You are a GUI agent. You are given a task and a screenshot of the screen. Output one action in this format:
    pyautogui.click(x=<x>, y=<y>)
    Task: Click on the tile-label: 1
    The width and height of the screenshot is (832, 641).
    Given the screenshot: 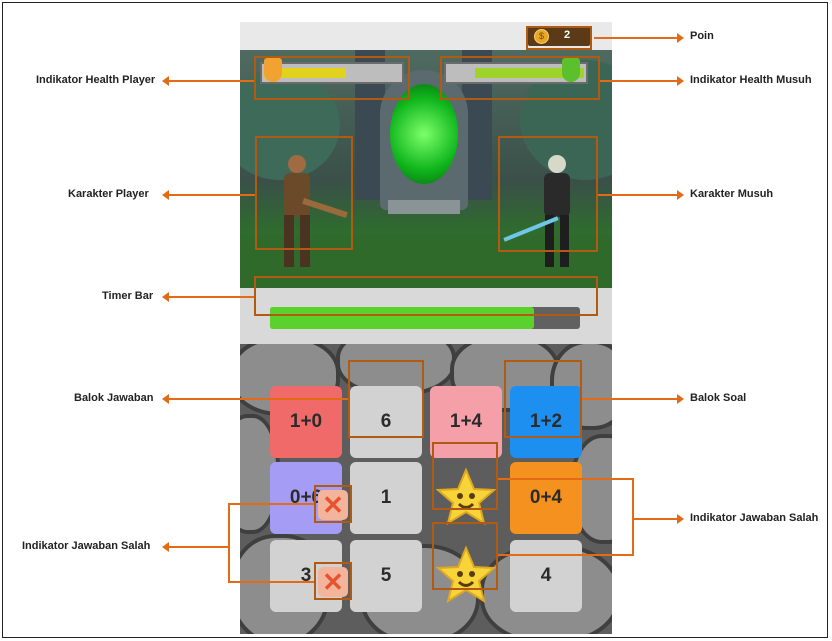 What is the action you would take?
    pyautogui.click(x=386, y=497)
    